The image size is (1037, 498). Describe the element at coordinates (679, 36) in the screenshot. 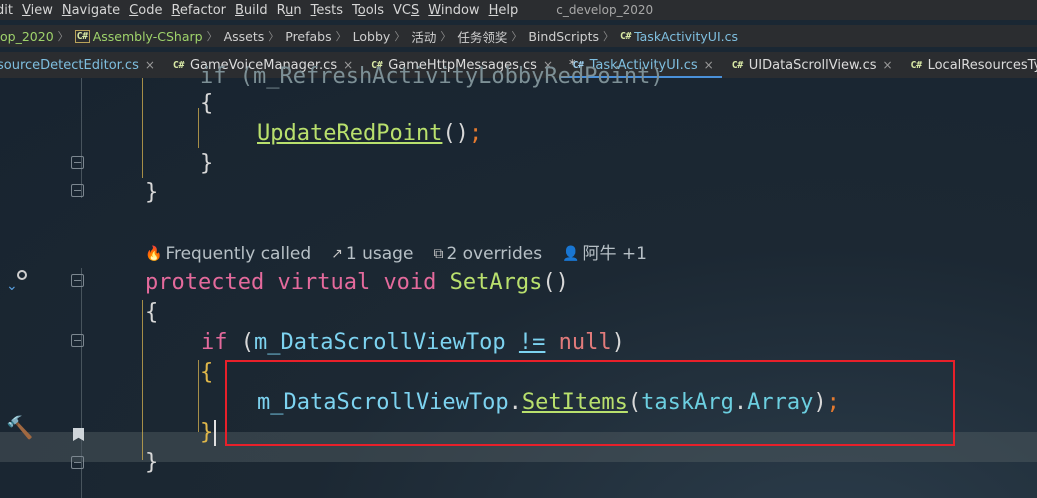

I see `breadcrumb-item-current: C# TaskActivityUI.cs` at that location.